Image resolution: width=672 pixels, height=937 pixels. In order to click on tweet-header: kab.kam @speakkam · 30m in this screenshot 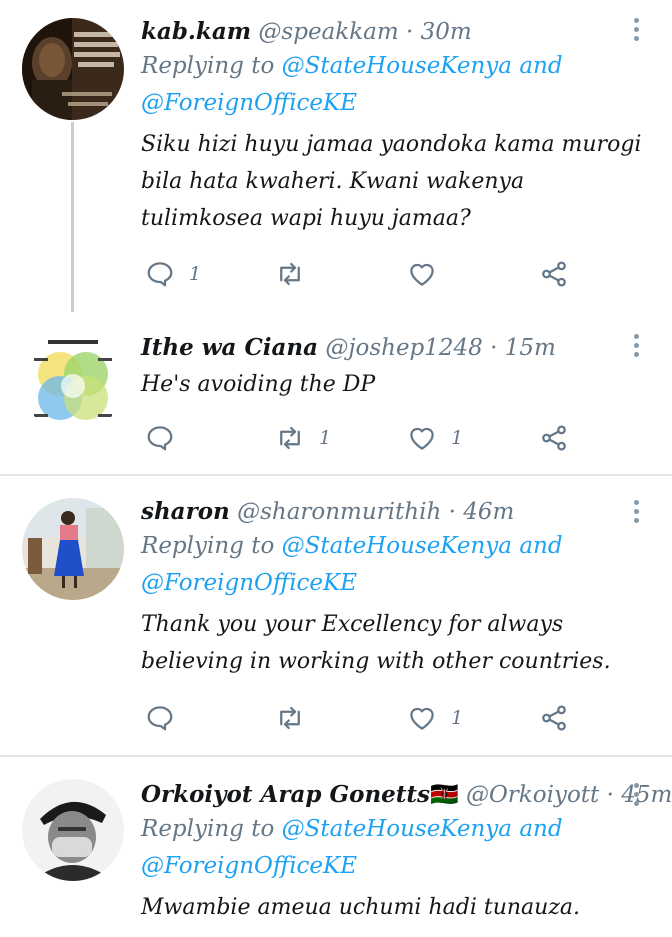, I will do `click(391, 32)`.